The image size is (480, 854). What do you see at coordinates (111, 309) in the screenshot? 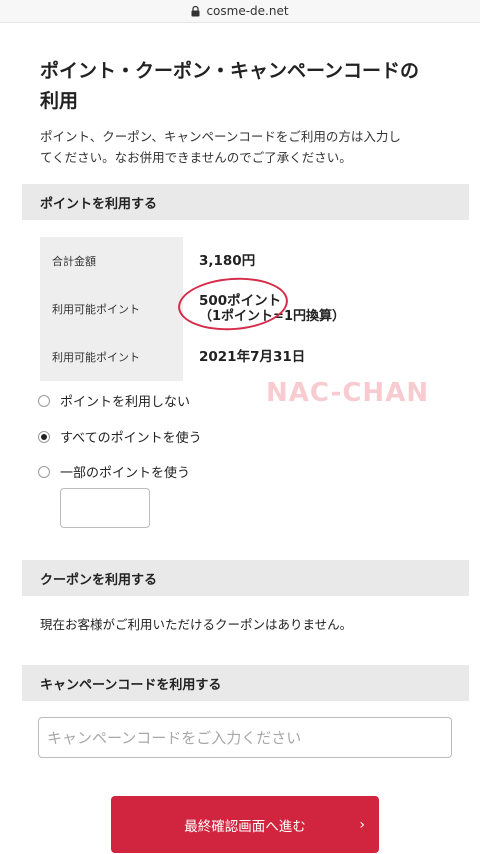
I see `info-label-available-points: 利用可能ポイント` at bounding box center [111, 309].